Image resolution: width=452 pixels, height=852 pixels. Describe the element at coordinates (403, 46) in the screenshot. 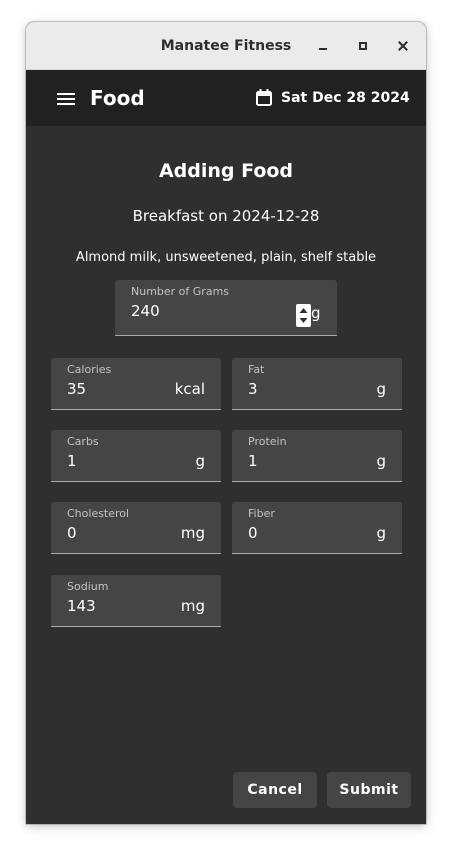

I see `close-icon` at that location.